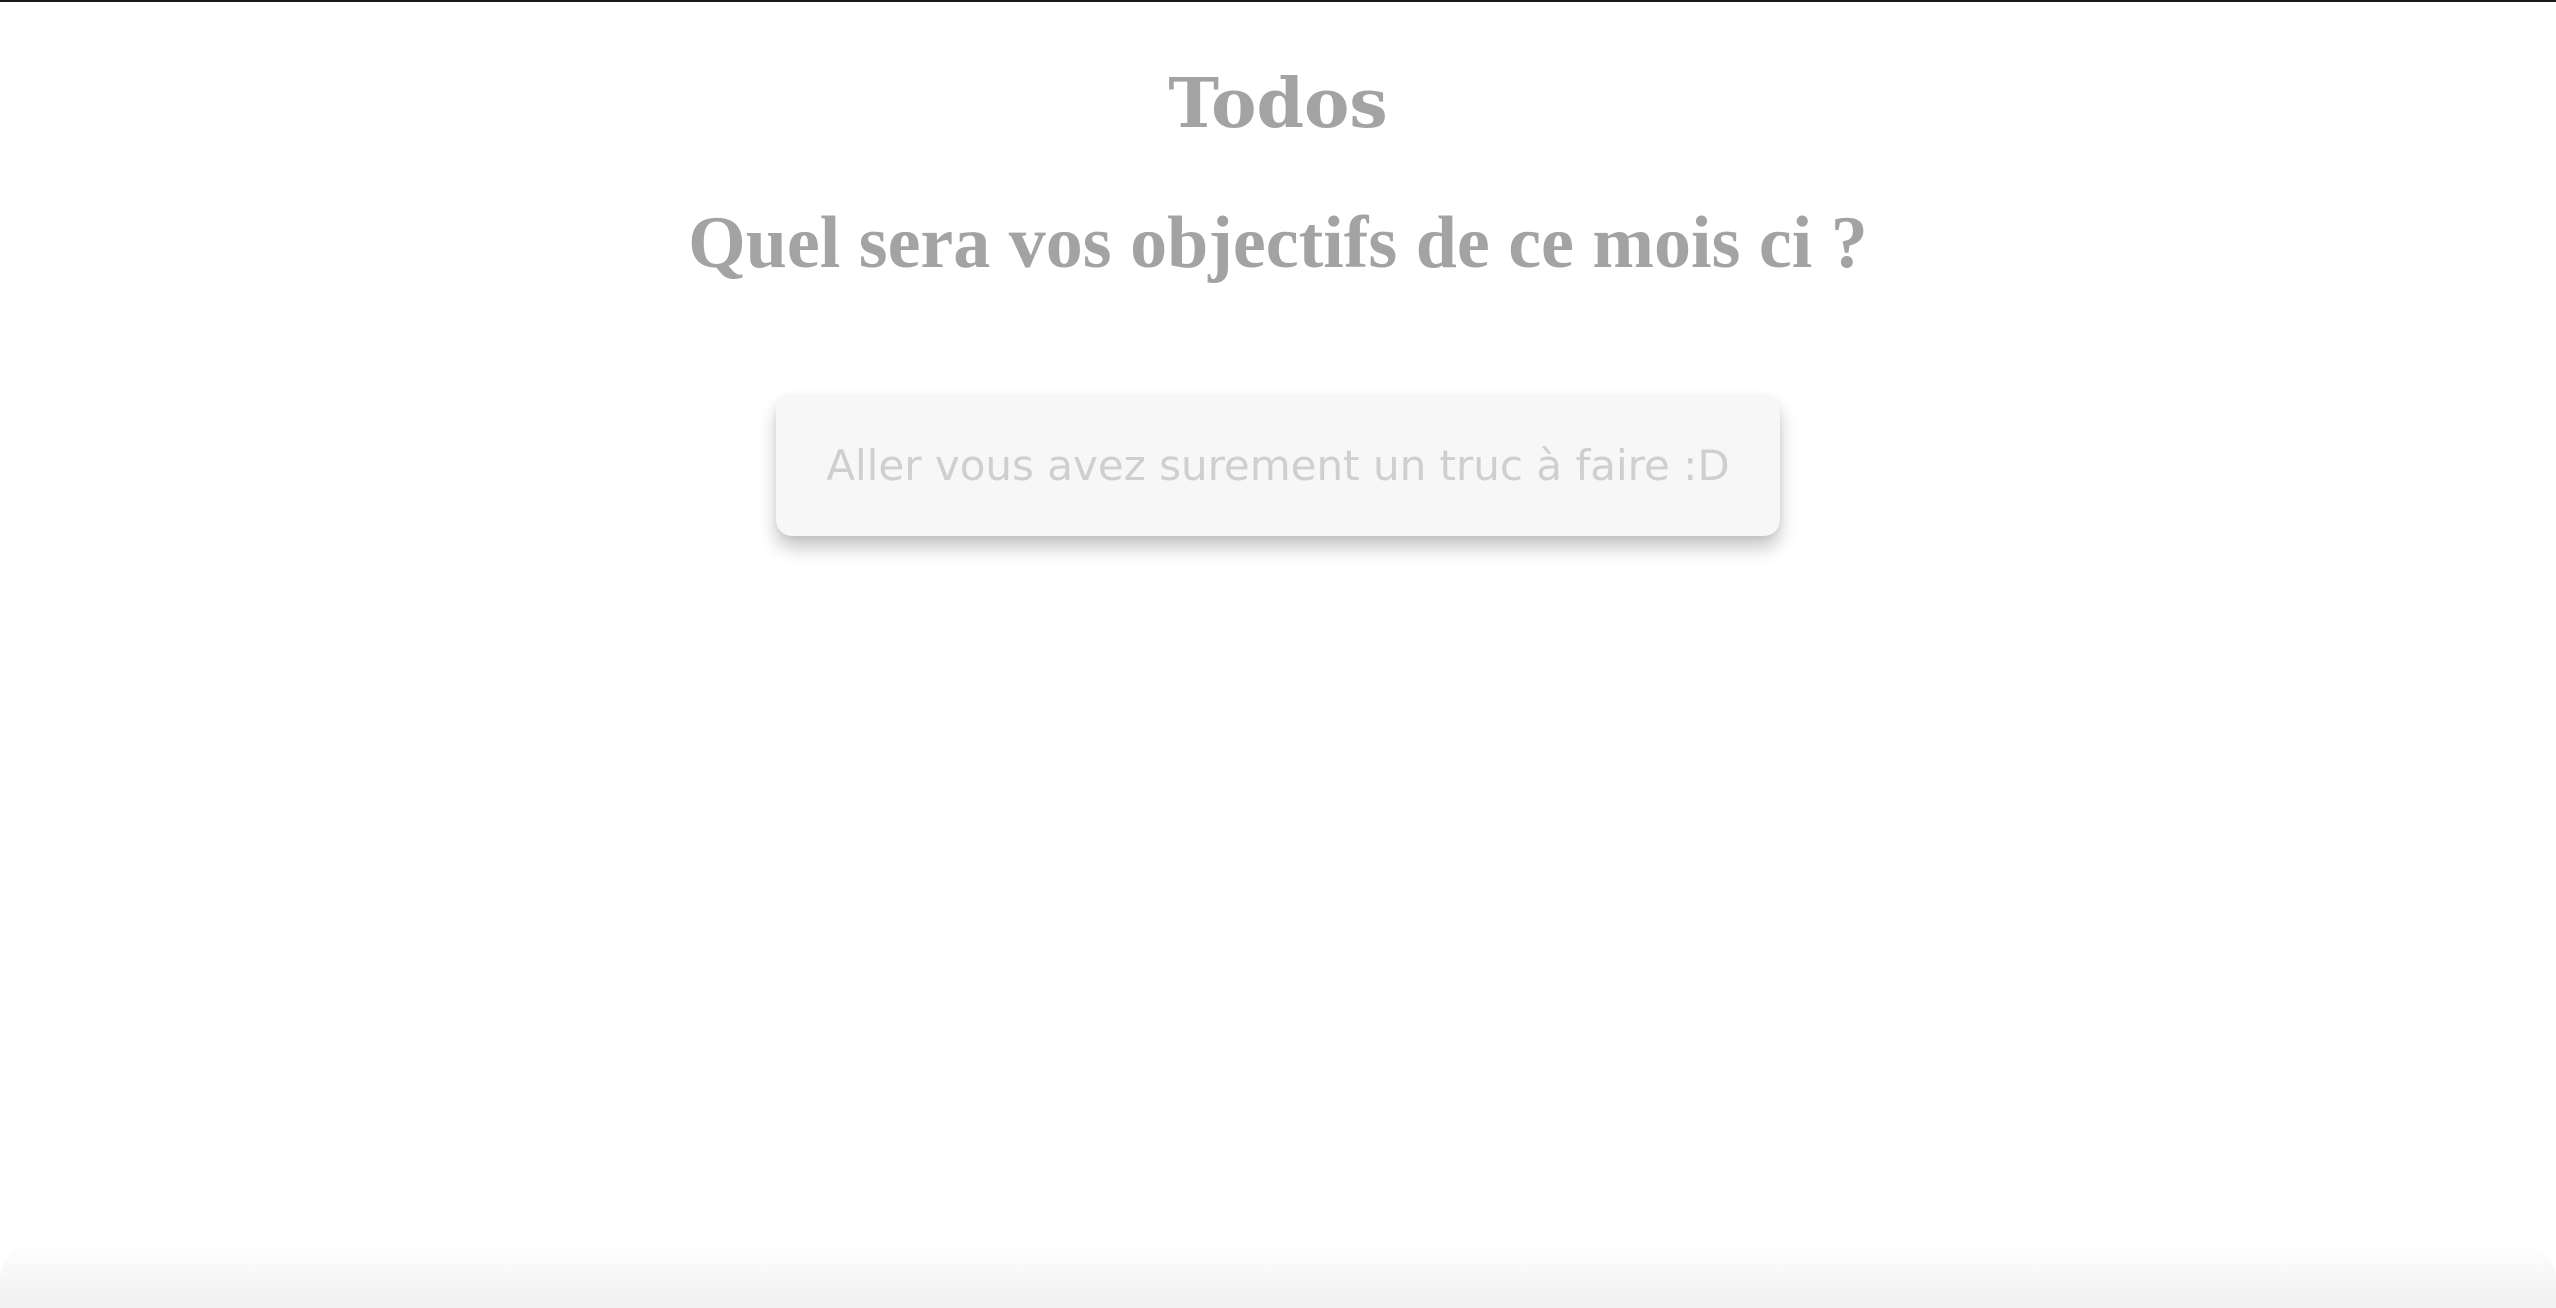  I want to click on bottom-edge-shadow, so click(1278, 1274).